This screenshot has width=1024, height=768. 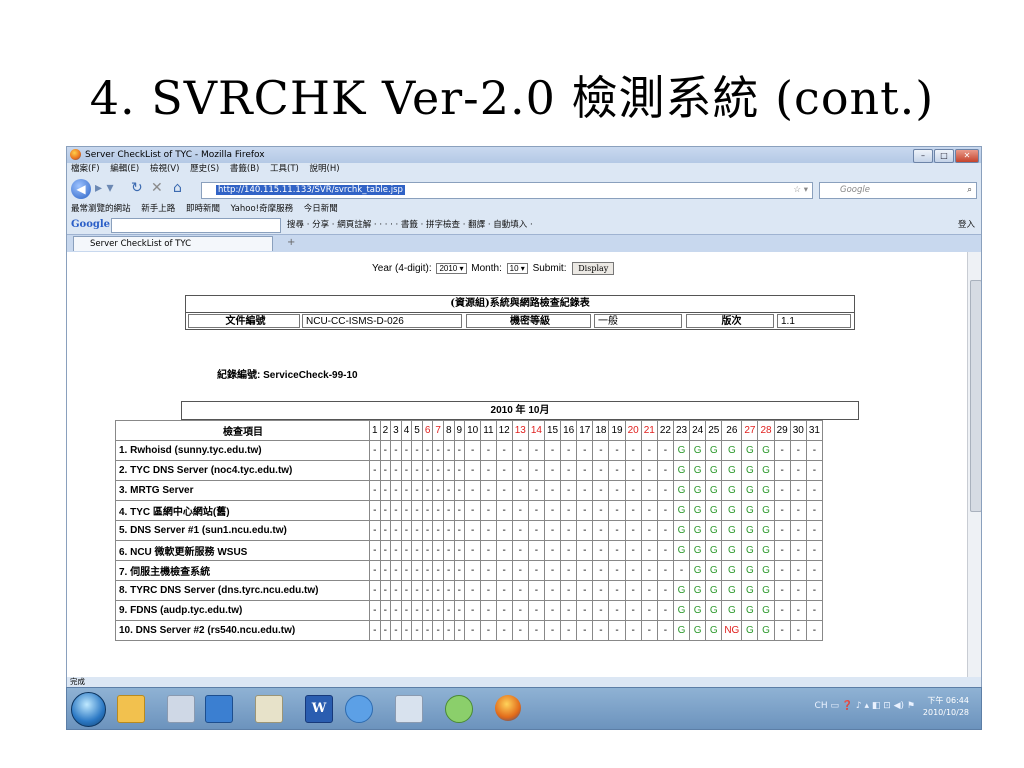 What do you see at coordinates (766, 430) in the screenshot?
I see `day-header: 28` at bounding box center [766, 430].